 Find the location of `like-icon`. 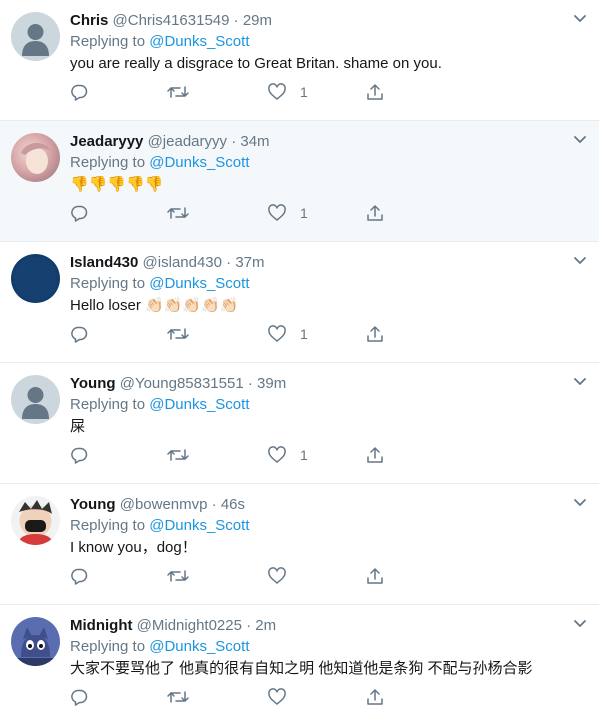

like-icon is located at coordinates (277, 454).